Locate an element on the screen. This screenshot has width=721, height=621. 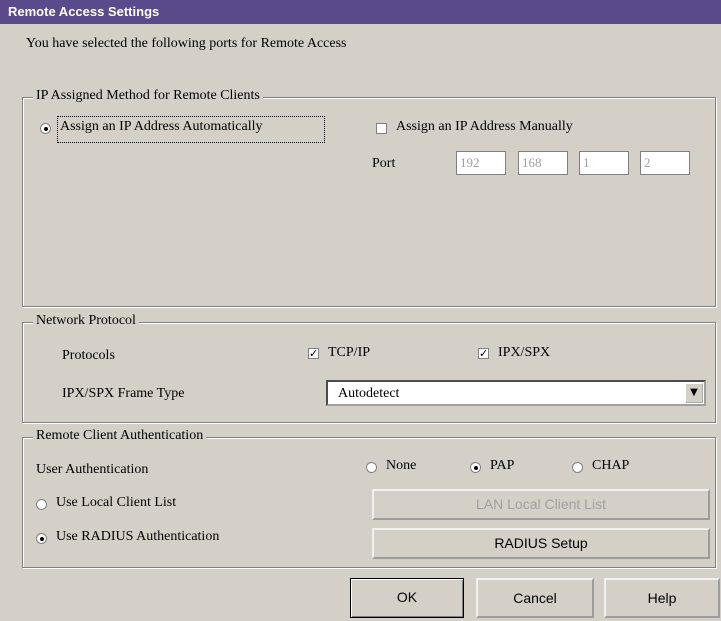
tcpip-label: TCP/IP is located at coordinates (349, 353).